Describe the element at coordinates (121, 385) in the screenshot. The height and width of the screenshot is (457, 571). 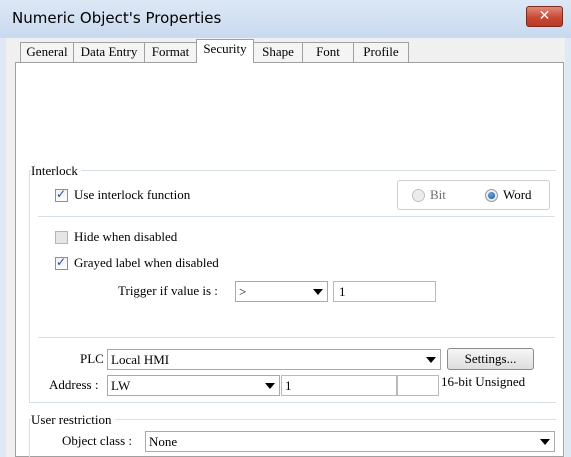
I see `address-device-value: LW` at that location.